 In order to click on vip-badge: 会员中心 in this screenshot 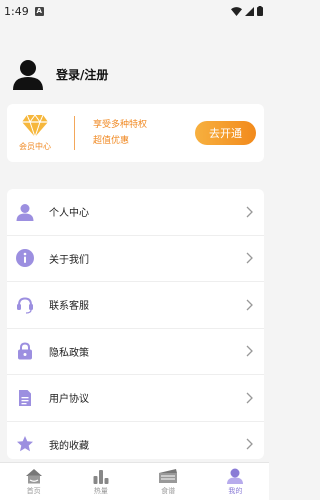, I will do `click(35, 133)`.